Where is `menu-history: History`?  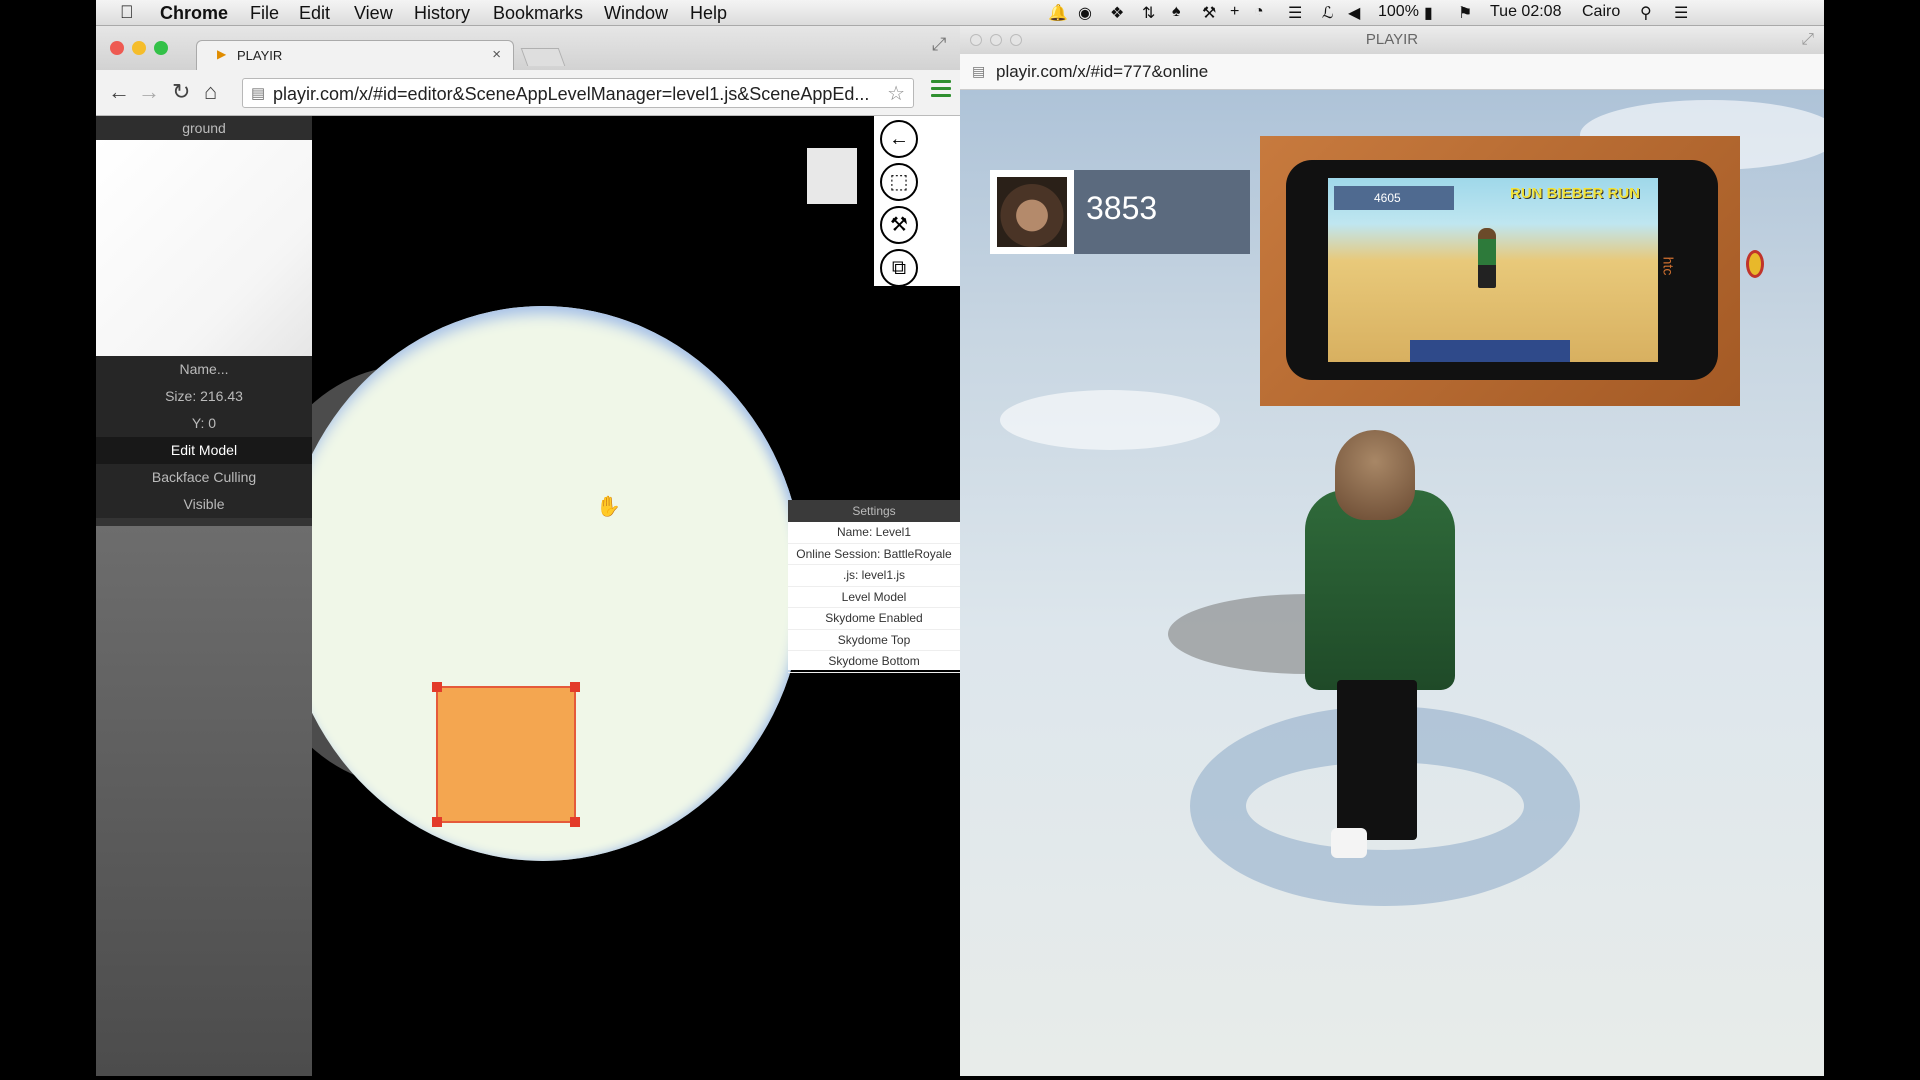
menu-history: History is located at coordinates (442, 13).